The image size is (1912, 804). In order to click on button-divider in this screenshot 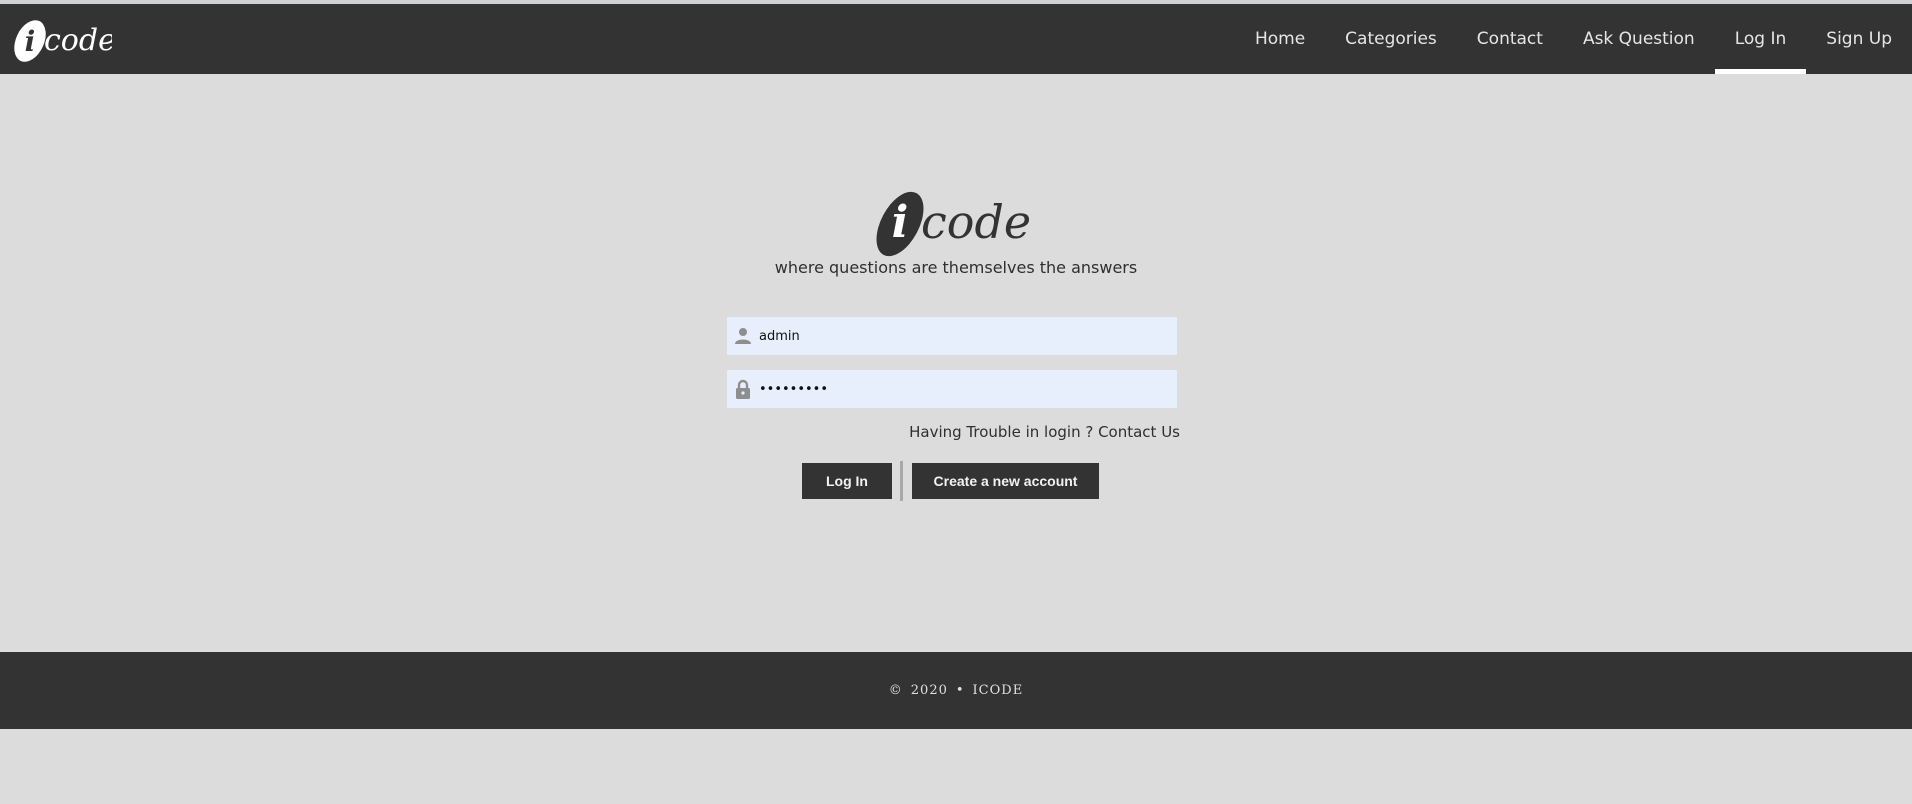, I will do `click(901, 481)`.